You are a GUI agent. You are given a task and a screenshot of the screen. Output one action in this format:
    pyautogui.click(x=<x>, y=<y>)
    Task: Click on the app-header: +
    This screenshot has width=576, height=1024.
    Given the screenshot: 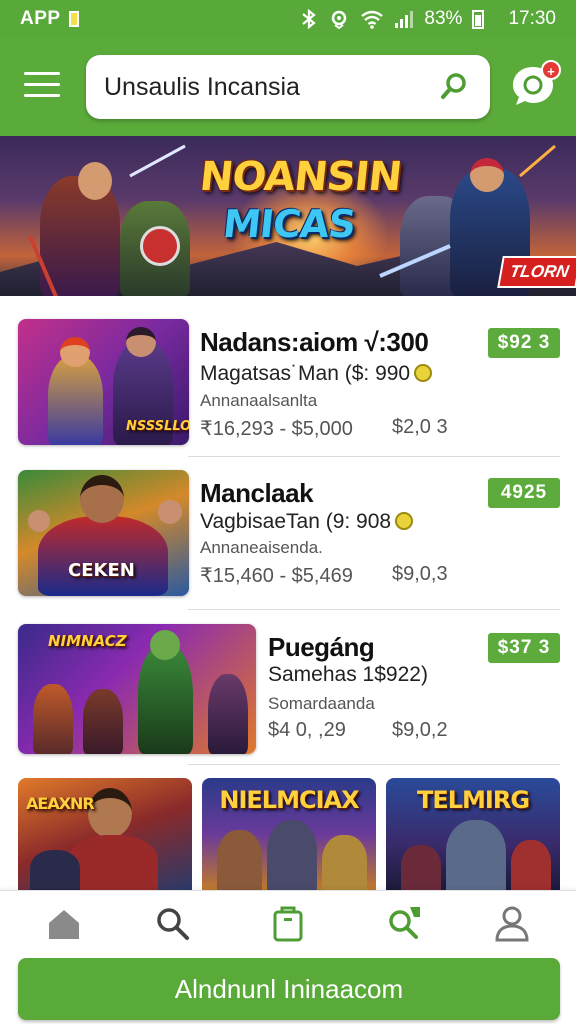 What is the action you would take?
    pyautogui.click(x=288, y=87)
    